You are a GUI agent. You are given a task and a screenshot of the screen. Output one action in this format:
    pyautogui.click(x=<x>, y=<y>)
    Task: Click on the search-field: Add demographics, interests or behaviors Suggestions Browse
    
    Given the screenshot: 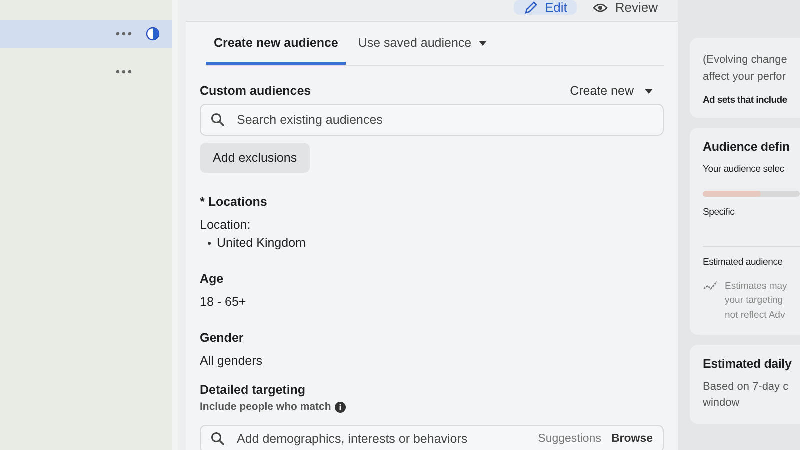 What is the action you would take?
    pyautogui.click(x=432, y=437)
    